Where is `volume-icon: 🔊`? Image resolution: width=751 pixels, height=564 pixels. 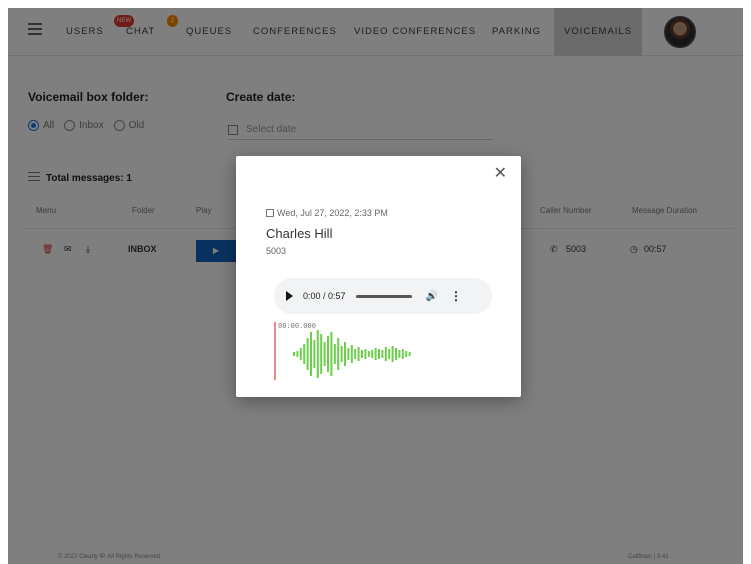
volume-icon: 🔊 is located at coordinates (432, 296).